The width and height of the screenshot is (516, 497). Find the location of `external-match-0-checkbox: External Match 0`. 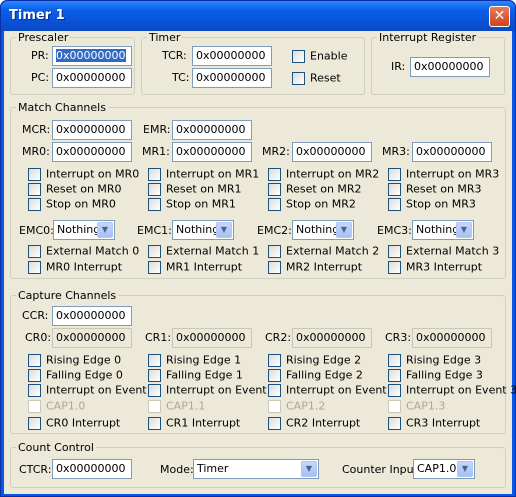

external-match-0-checkbox: External Match 0 is located at coordinates (83, 251).